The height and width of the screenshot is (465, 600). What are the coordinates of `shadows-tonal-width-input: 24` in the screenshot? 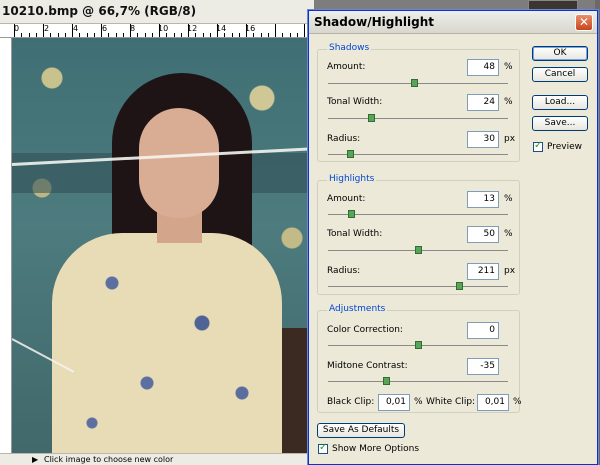 It's located at (483, 102).